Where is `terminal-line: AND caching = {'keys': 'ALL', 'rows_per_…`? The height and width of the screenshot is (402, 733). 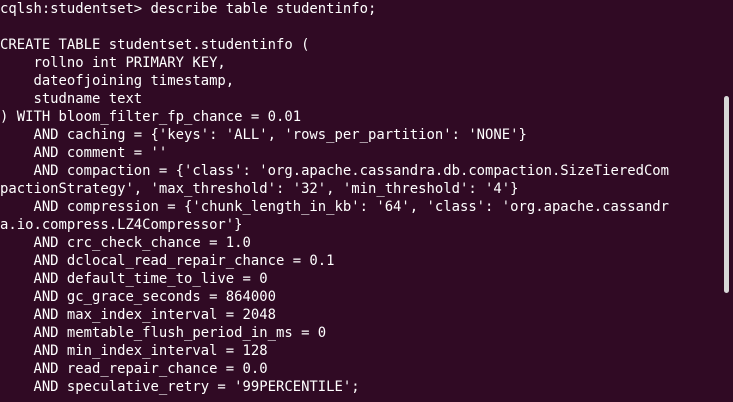 terminal-line: AND caching = {'keys': 'ALL', 'rows_per_… is located at coordinates (263, 135).